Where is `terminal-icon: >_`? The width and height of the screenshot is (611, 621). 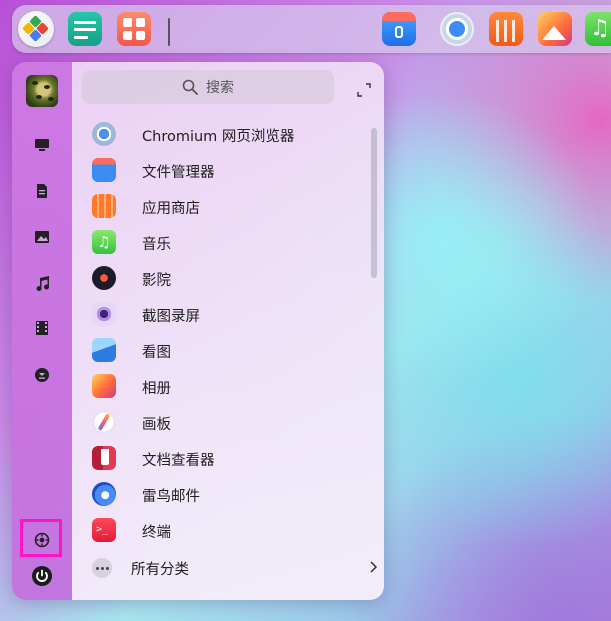 terminal-icon: >_ is located at coordinates (104, 530).